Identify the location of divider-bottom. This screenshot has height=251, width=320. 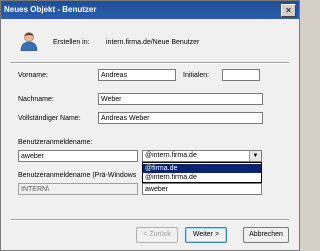
(150, 220).